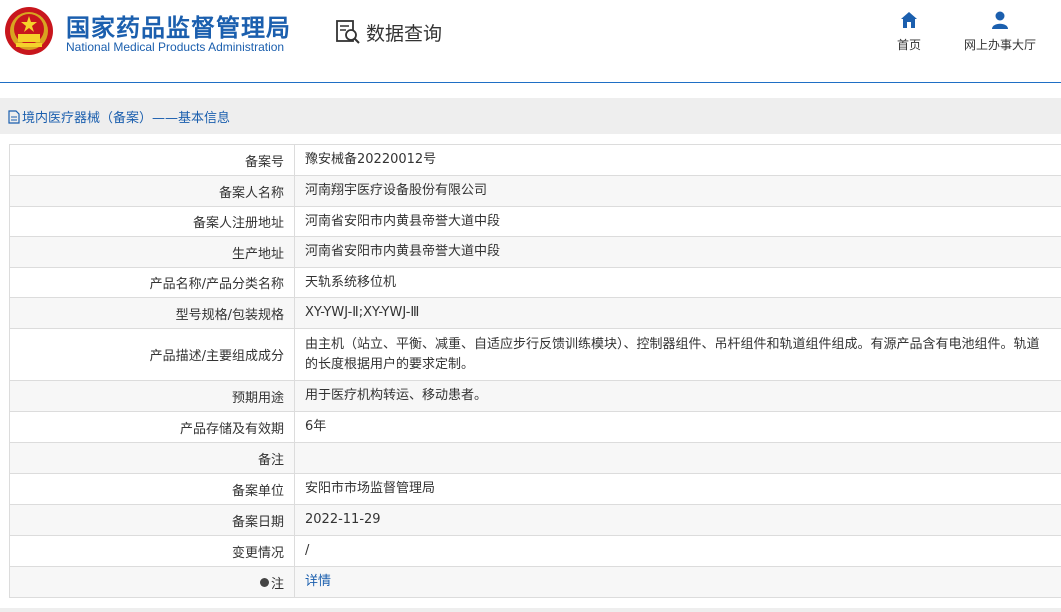 This screenshot has height=612, width=1061. Describe the element at coordinates (14, 116) in the screenshot. I see `document-icon` at that location.